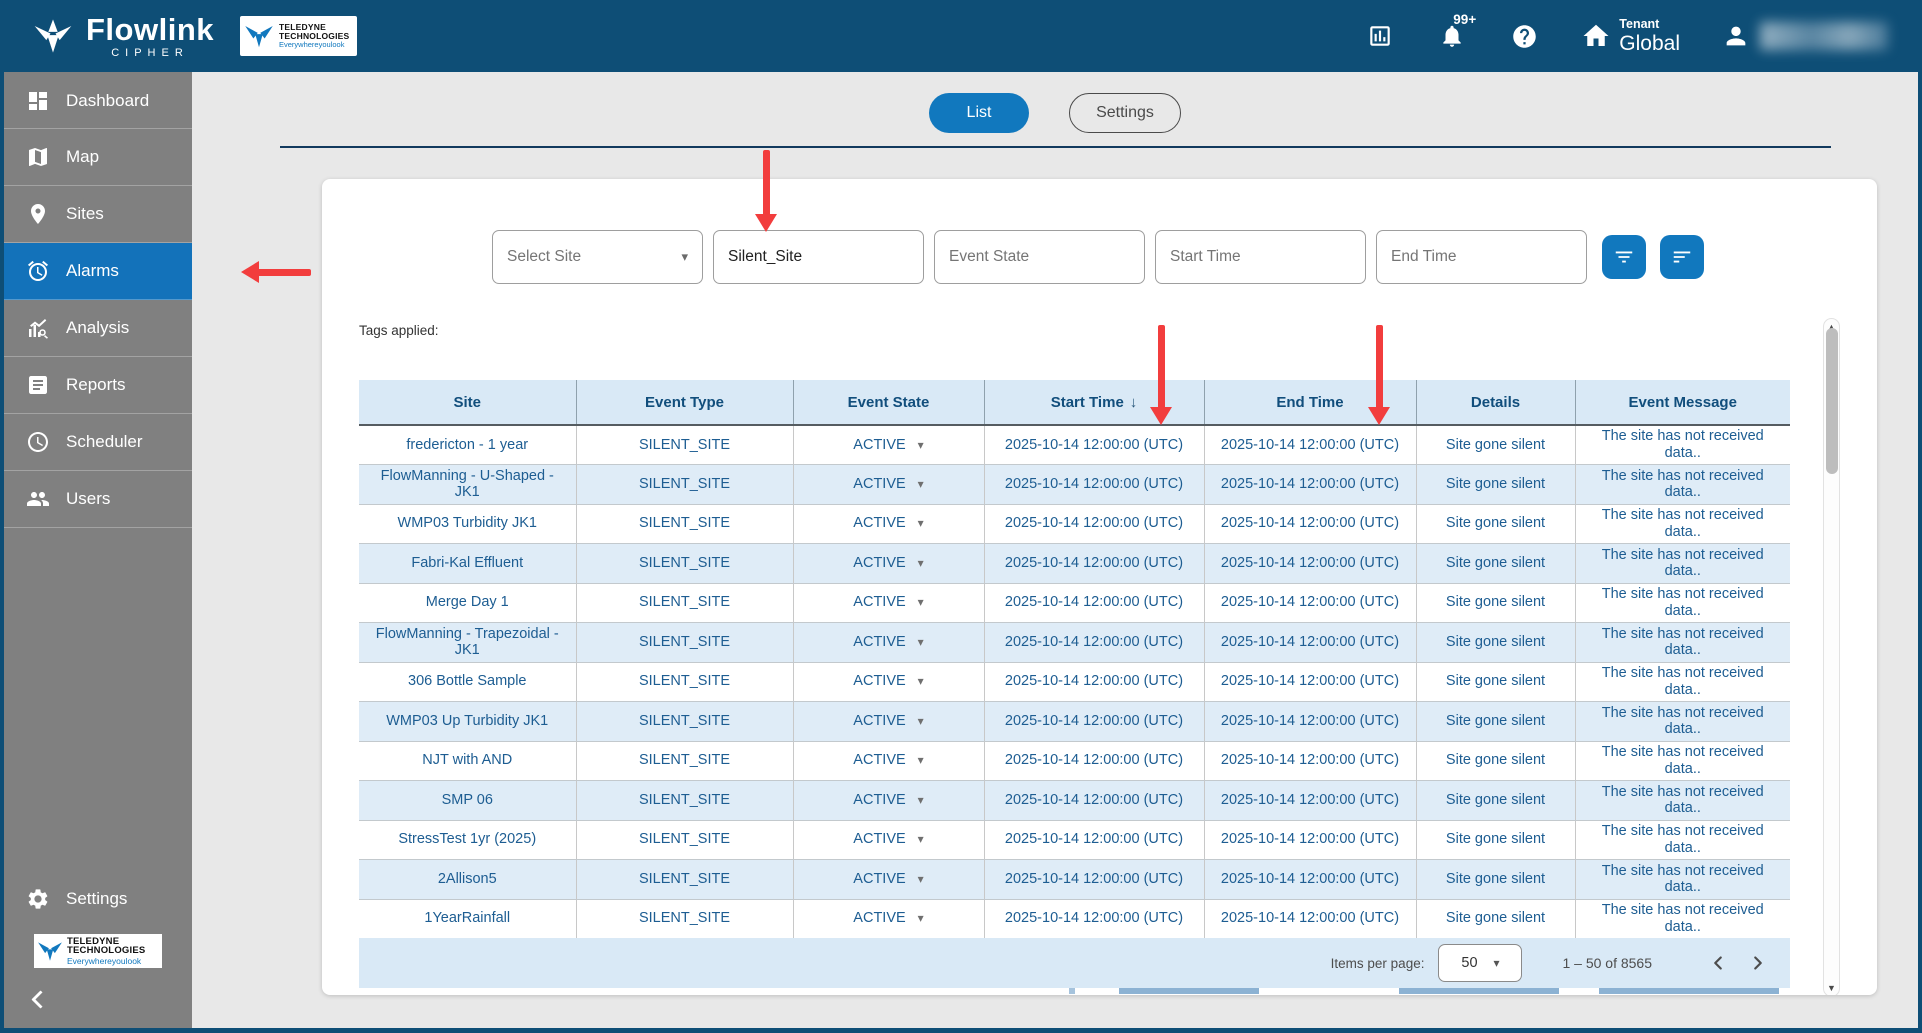 The width and height of the screenshot is (1922, 1033). Describe the element at coordinates (38, 214) in the screenshot. I see `location-pin-icon` at that location.